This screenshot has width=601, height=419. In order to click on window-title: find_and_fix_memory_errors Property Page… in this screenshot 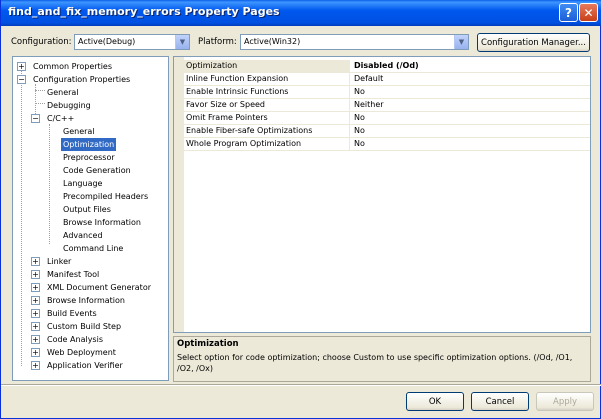, I will do `click(144, 11)`.